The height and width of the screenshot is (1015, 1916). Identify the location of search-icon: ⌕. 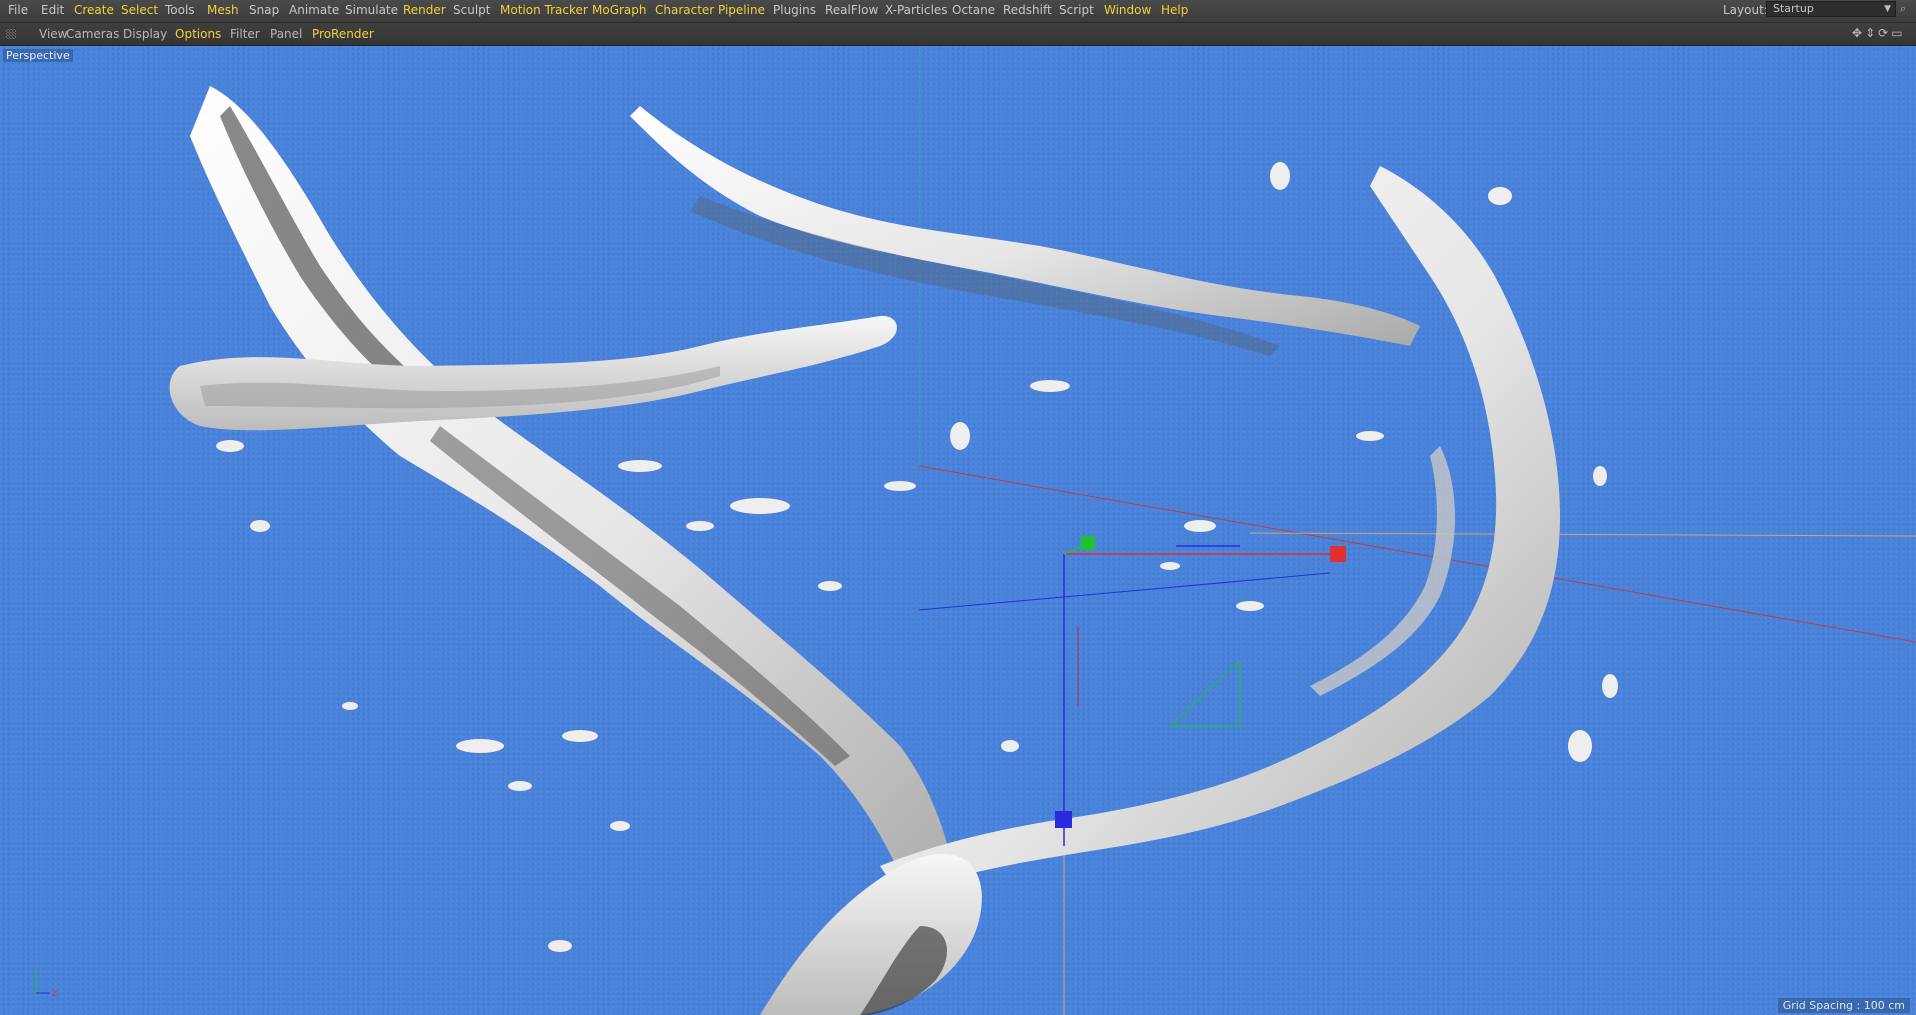
(1907, 9).